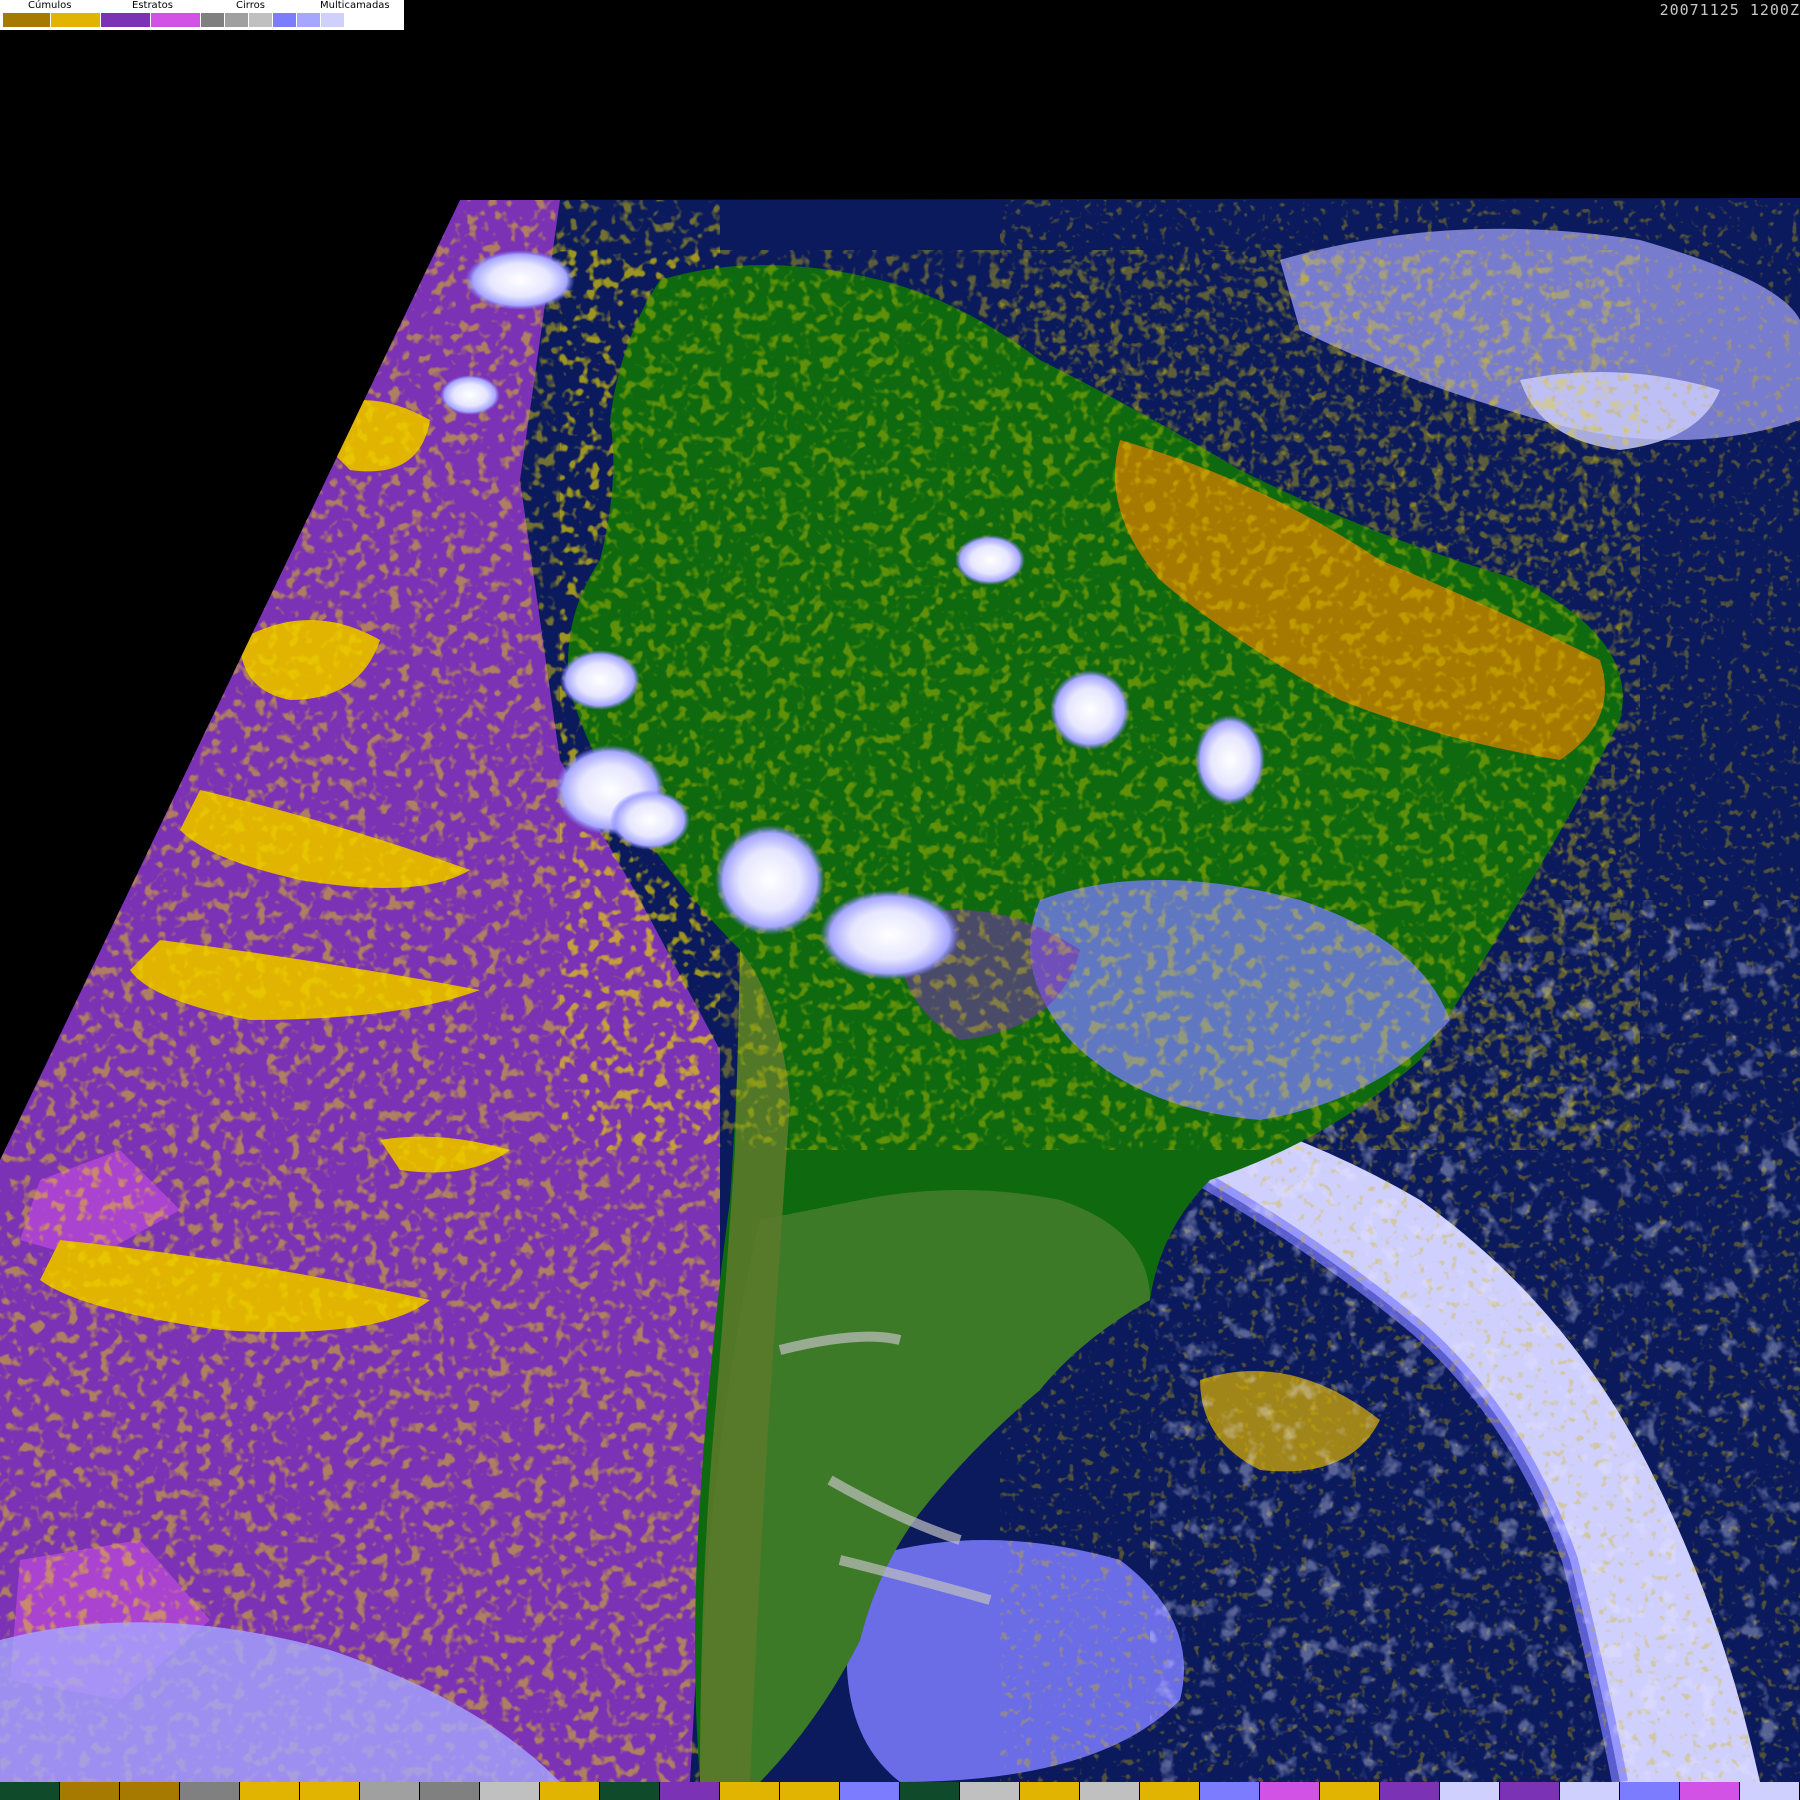 The height and width of the screenshot is (1800, 1800). I want to click on bottom-color-bar, so click(900, 1791).